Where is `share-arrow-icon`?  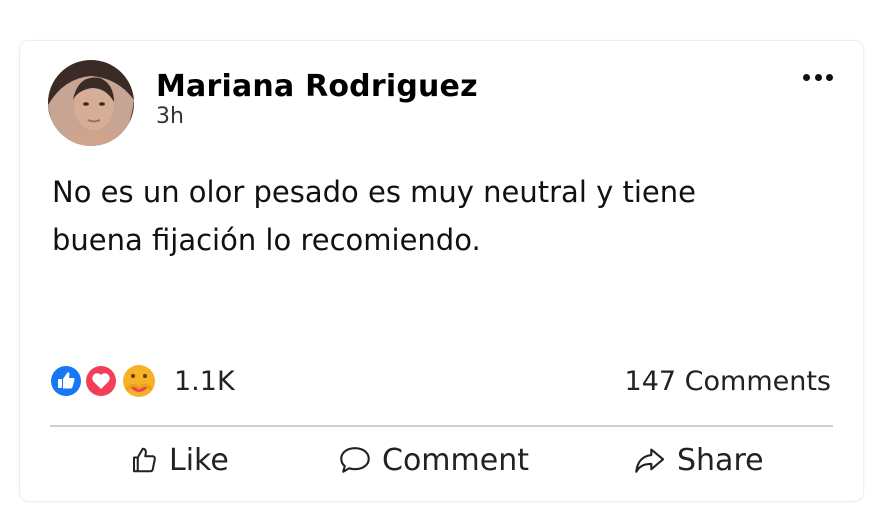
share-arrow-icon is located at coordinates (650, 460).